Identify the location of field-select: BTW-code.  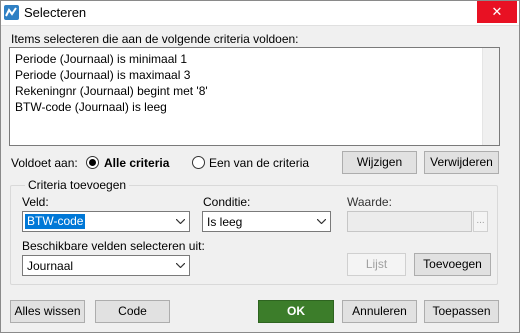
(106, 221).